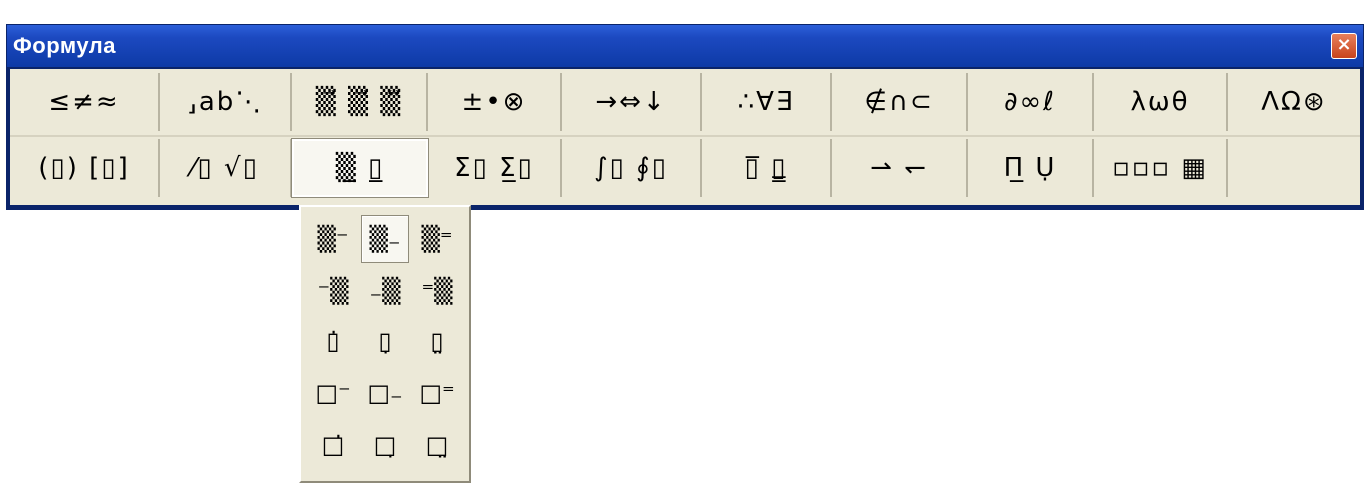 The width and height of the screenshot is (1370, 488). I want to click on sub-superscript-left-icon: ⁼▒, so click(437, 291).